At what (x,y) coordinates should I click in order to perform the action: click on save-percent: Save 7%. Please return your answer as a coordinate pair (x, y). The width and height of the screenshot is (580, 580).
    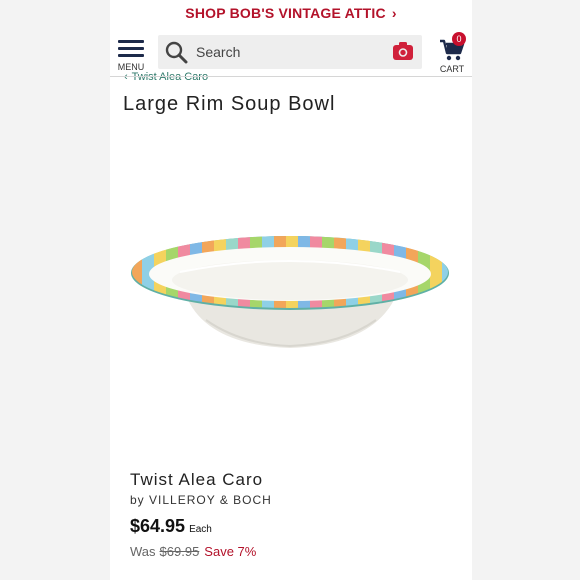
    Looking at the image, I should click on (230, 551).